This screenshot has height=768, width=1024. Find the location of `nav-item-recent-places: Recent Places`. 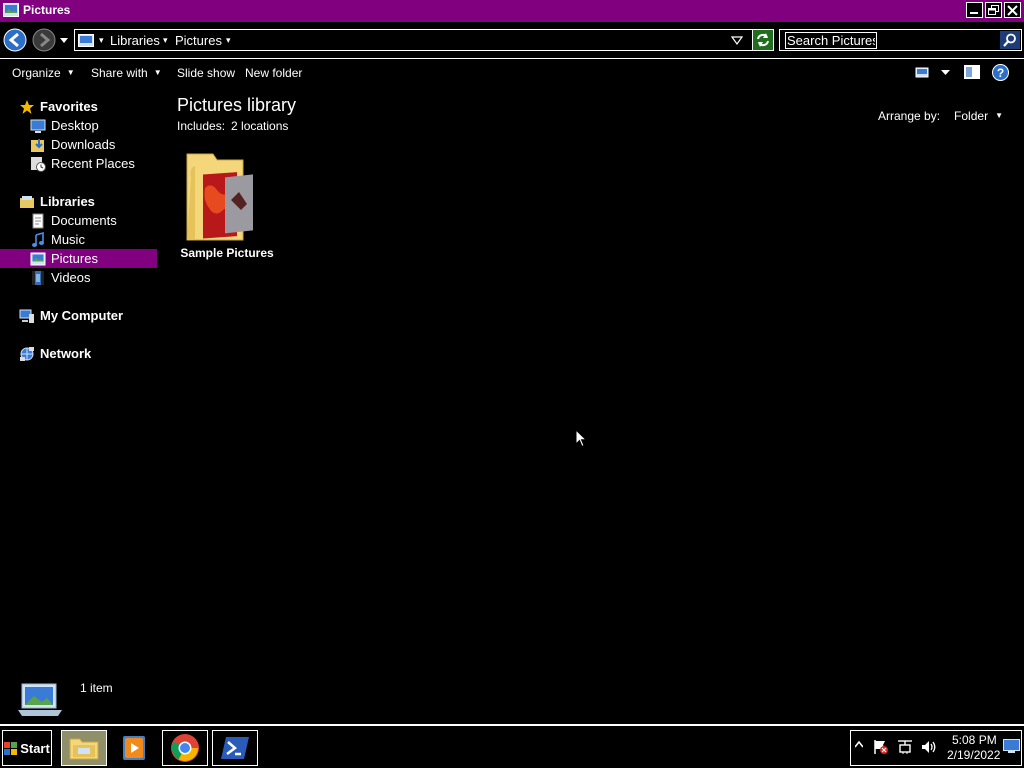

nav-item-recent-places: Recent Places is located at coordinates (82, 163).